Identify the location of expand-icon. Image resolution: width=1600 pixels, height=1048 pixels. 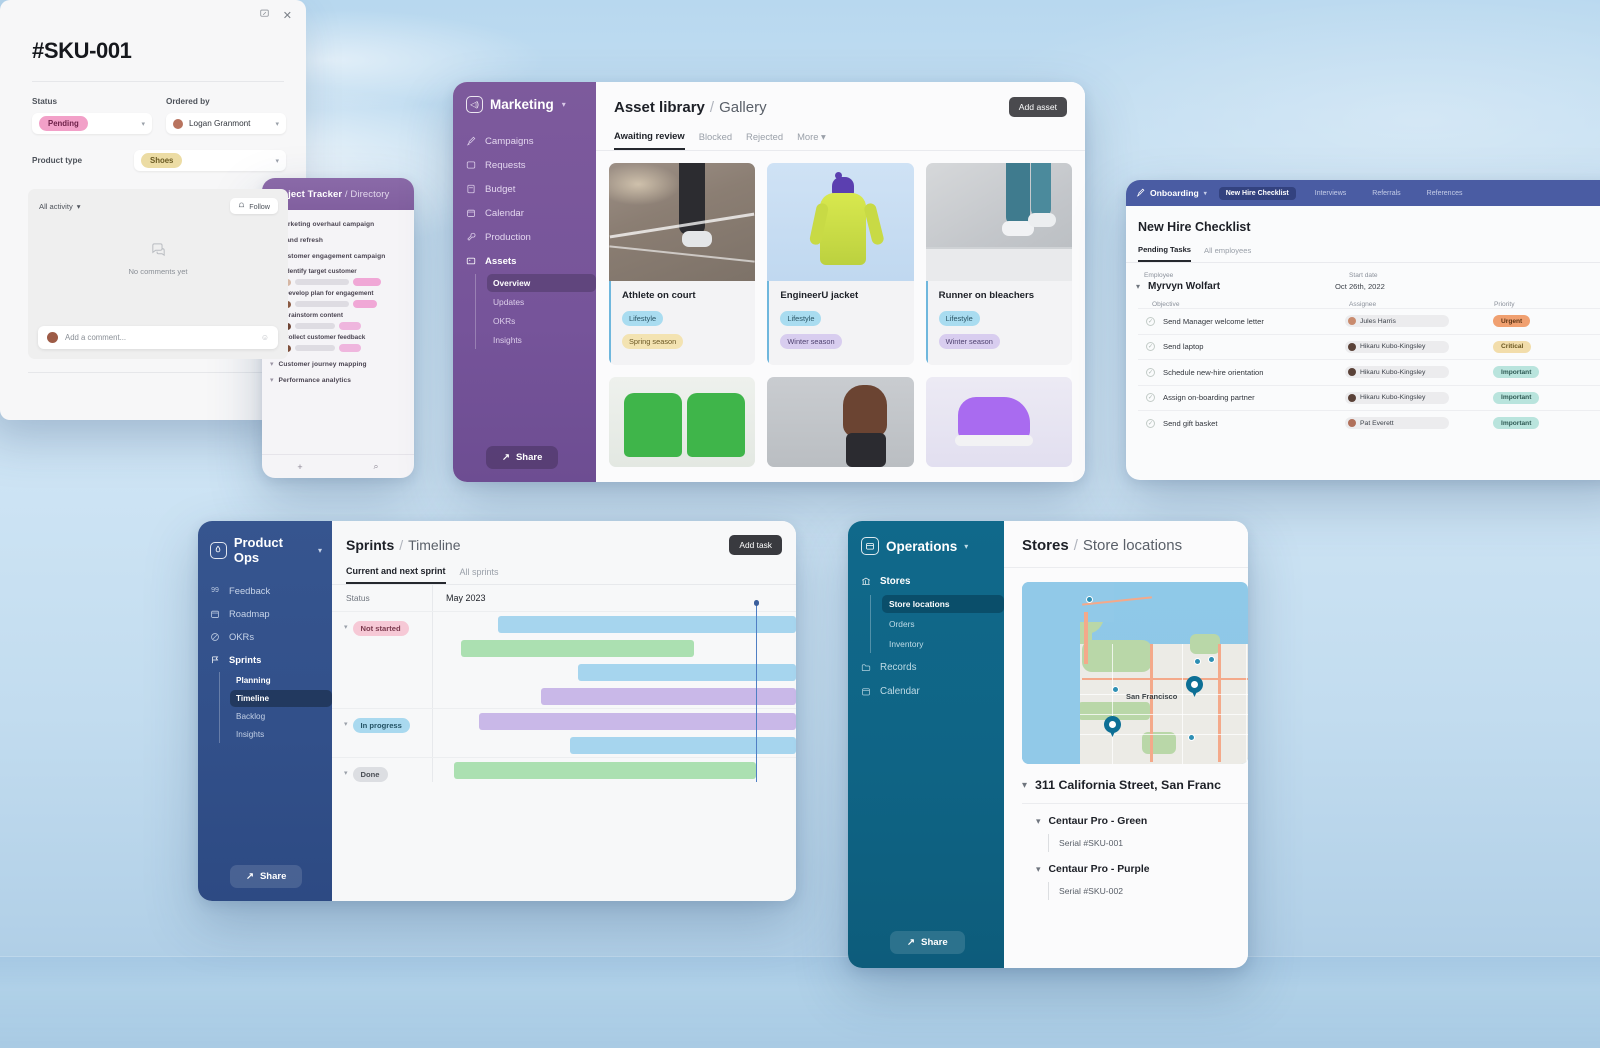
(264, 15).